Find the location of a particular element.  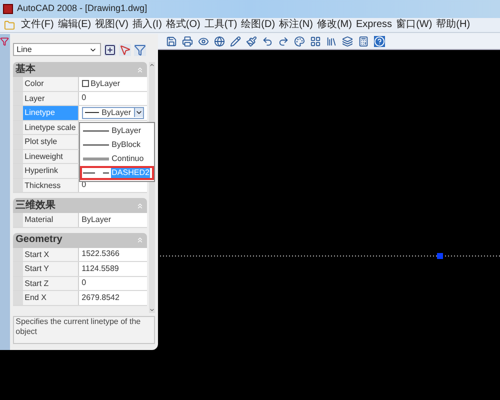

property-value: 1124.5589 is located at coordinates (100, 268).